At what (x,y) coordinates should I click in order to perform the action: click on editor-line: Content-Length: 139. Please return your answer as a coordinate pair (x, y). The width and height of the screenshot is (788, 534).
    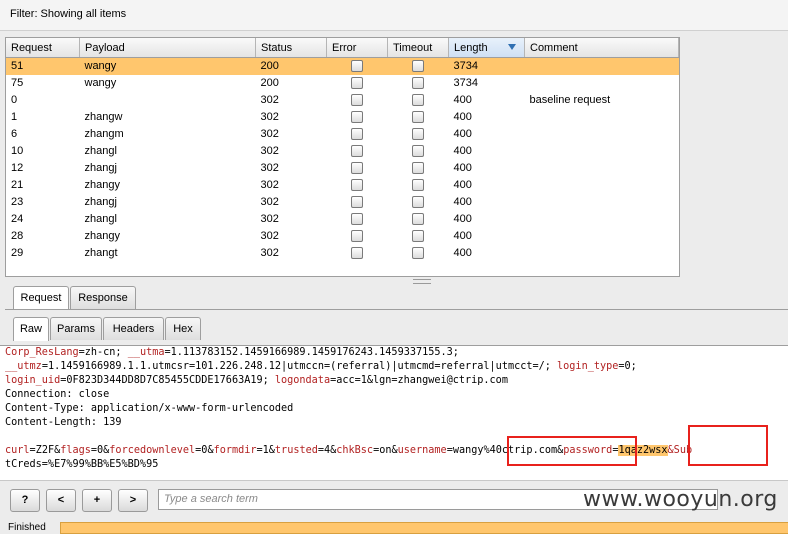
    Looking at the image, I should click on (63, 422).